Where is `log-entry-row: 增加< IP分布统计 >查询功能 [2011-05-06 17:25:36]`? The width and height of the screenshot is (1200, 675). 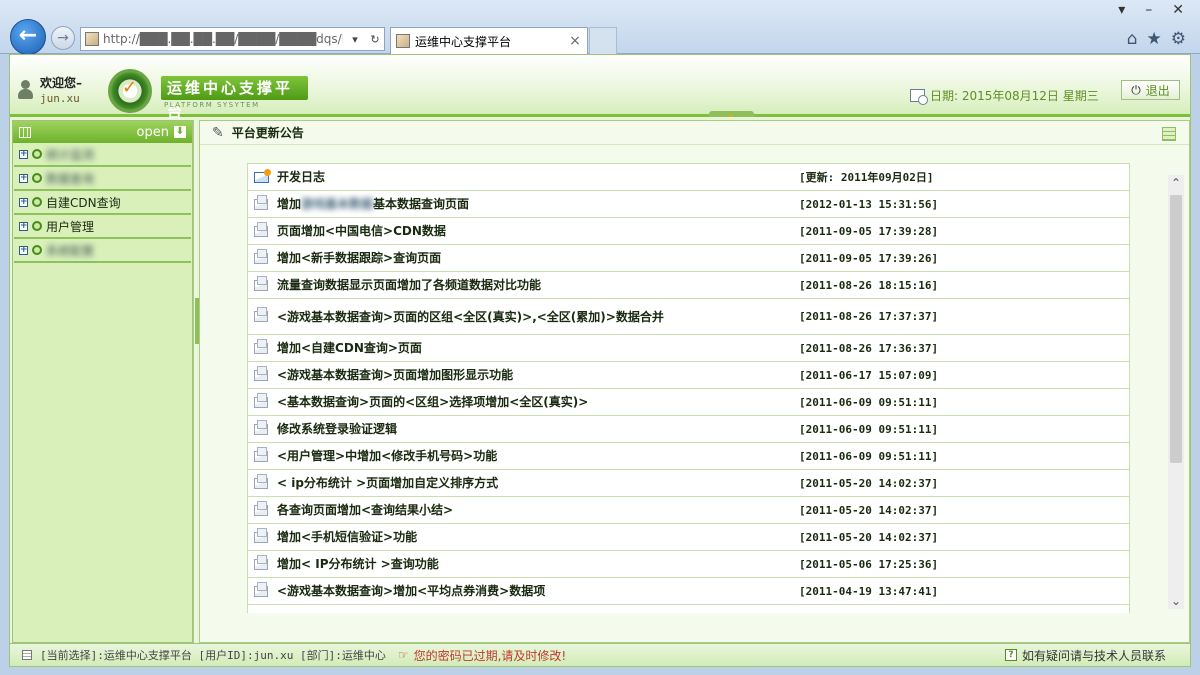
log-entry-row: 增加< IP分布统计 >查询功能 [2011-05-06 17:25:36] is located at coordinates (688, 564).